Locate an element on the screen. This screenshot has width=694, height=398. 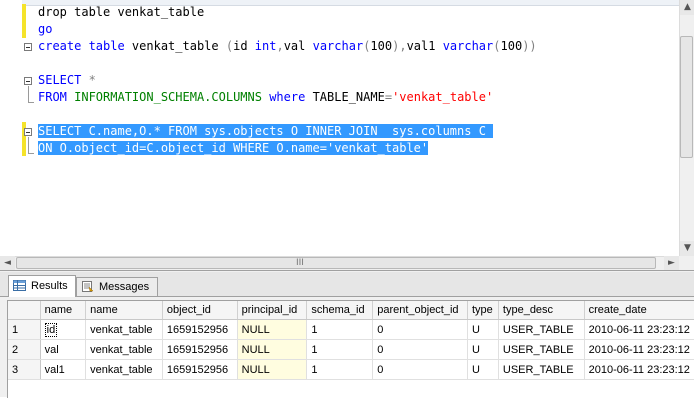
column-header: type is located at coordinates (483, 310).